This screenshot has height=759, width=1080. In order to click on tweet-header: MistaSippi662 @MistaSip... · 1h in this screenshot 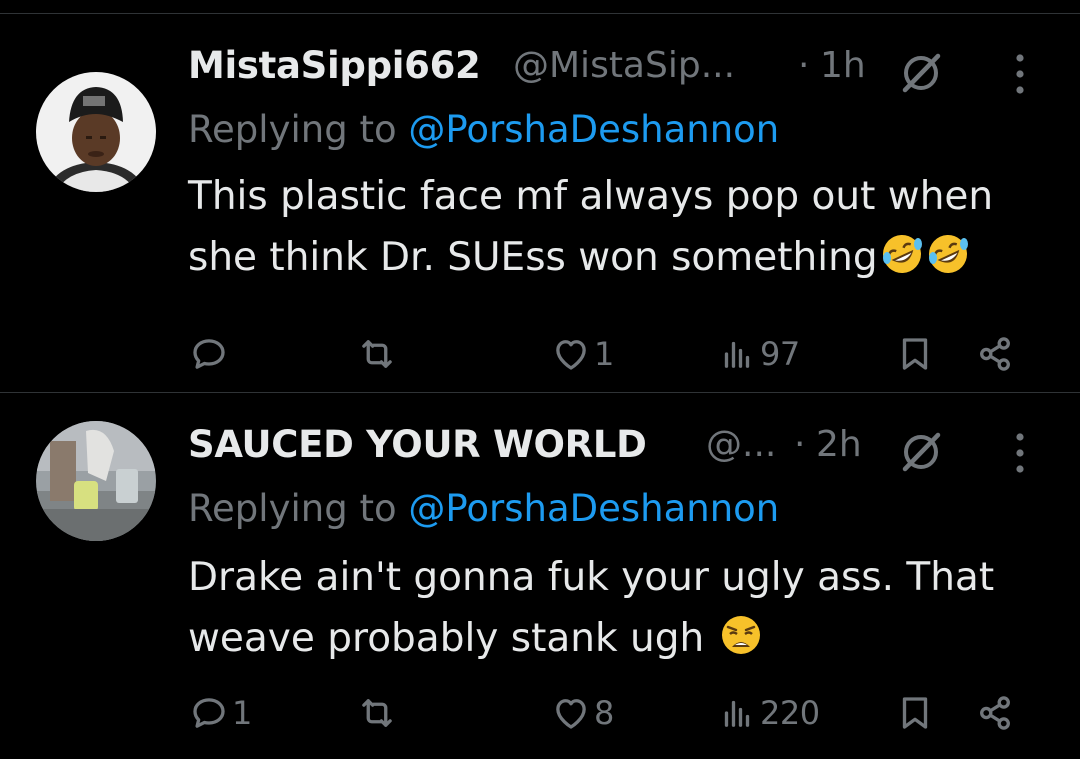, I will do `click(618, 74)`.